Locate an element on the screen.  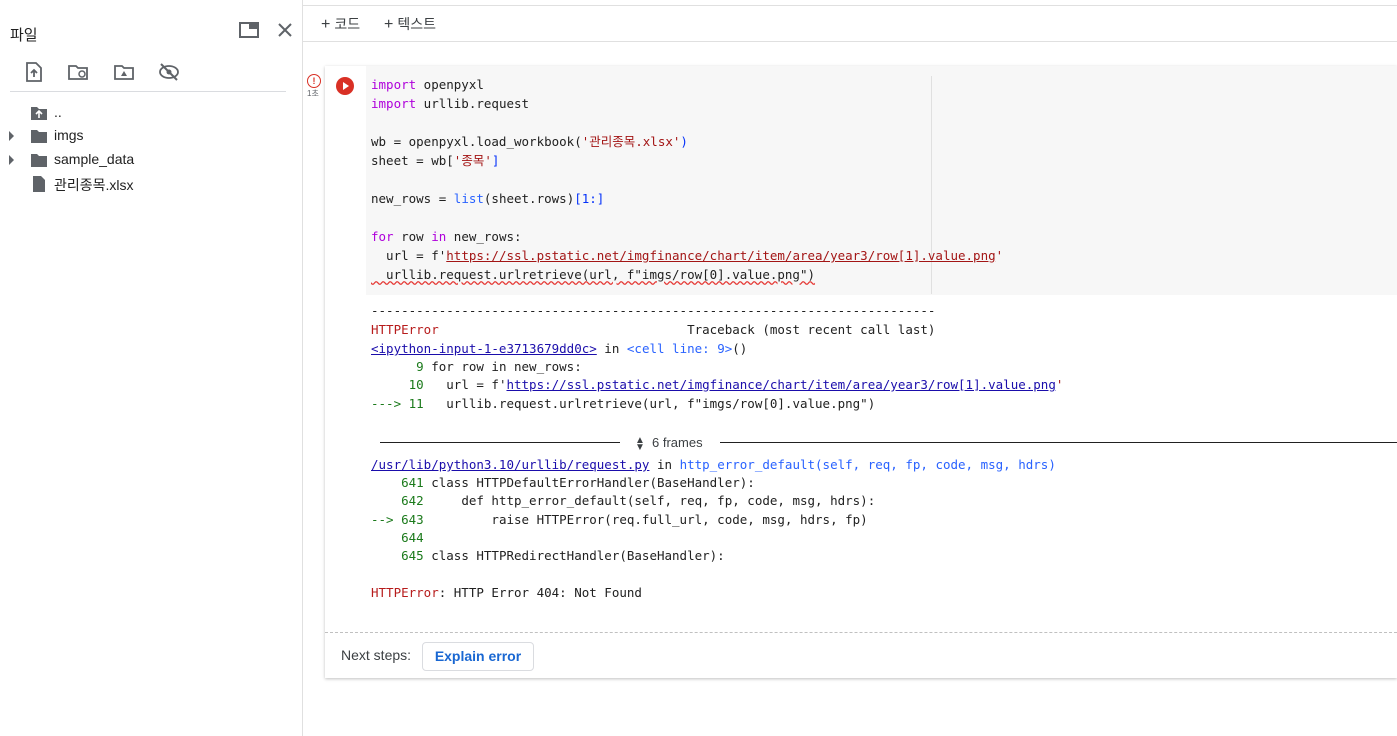
next-steps-divider is located at coordinates (861, 632).